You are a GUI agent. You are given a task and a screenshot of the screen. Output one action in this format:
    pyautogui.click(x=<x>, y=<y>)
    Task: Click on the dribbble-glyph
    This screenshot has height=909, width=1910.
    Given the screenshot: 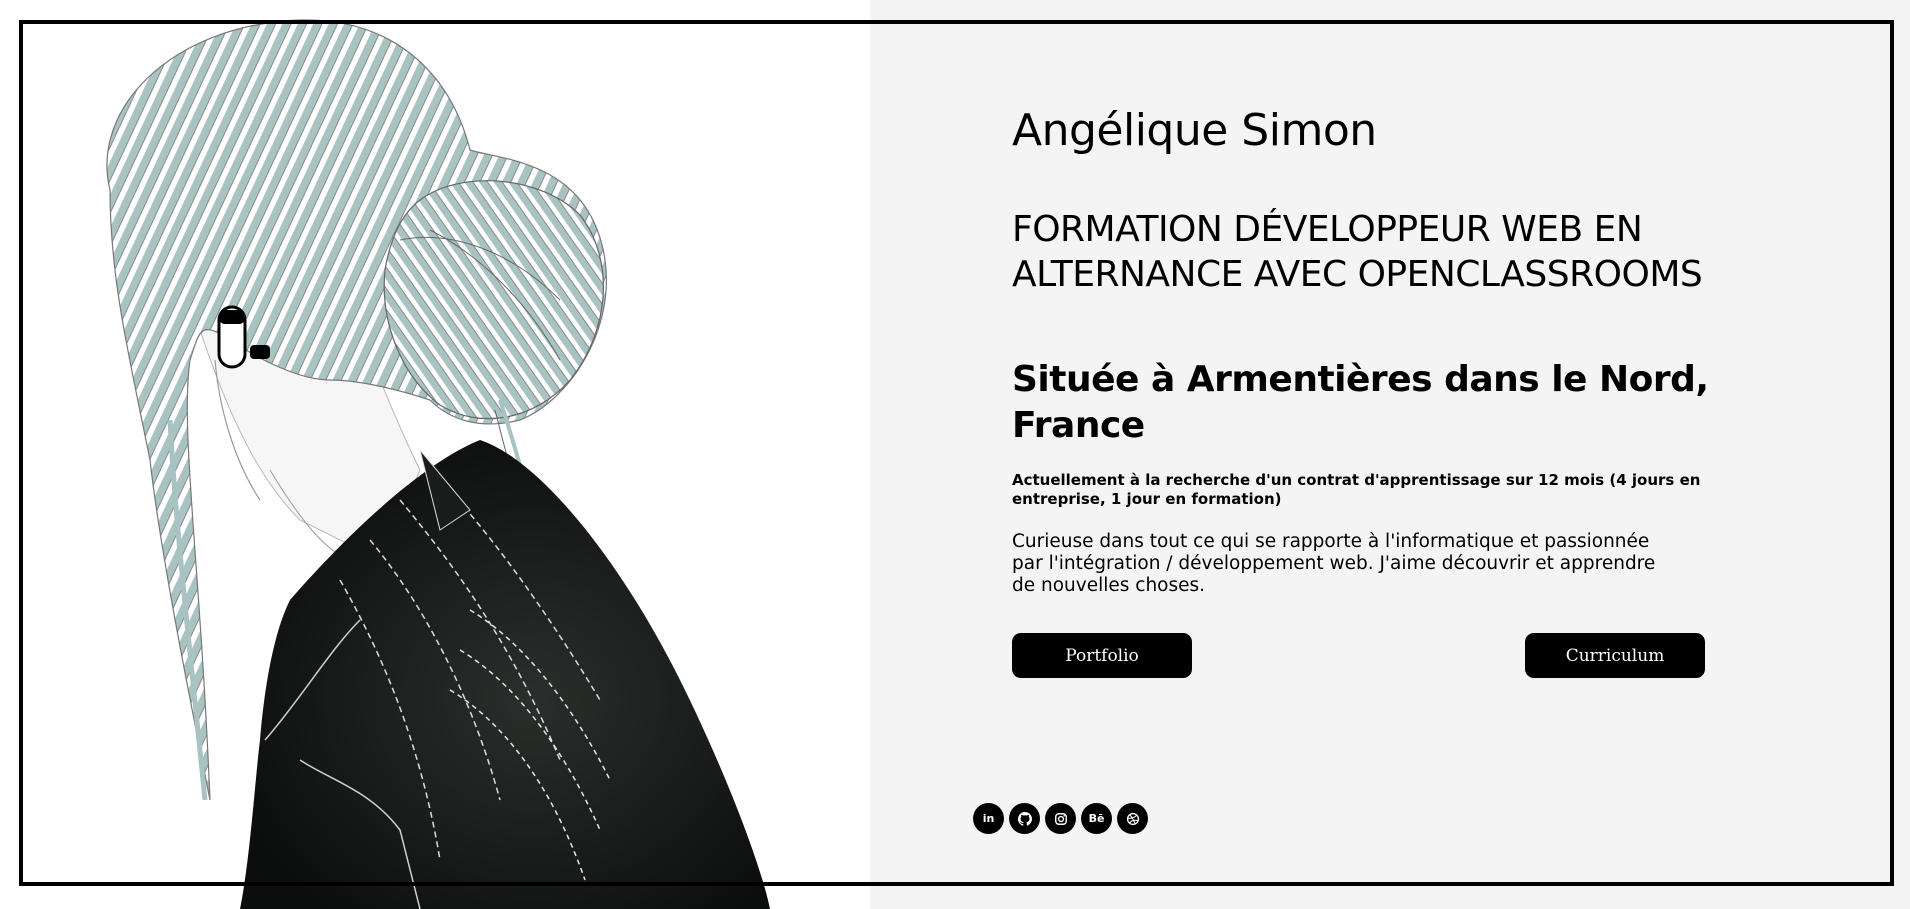 What is the action you would take?
    pyautogui.click(x=1132, y=818)
    